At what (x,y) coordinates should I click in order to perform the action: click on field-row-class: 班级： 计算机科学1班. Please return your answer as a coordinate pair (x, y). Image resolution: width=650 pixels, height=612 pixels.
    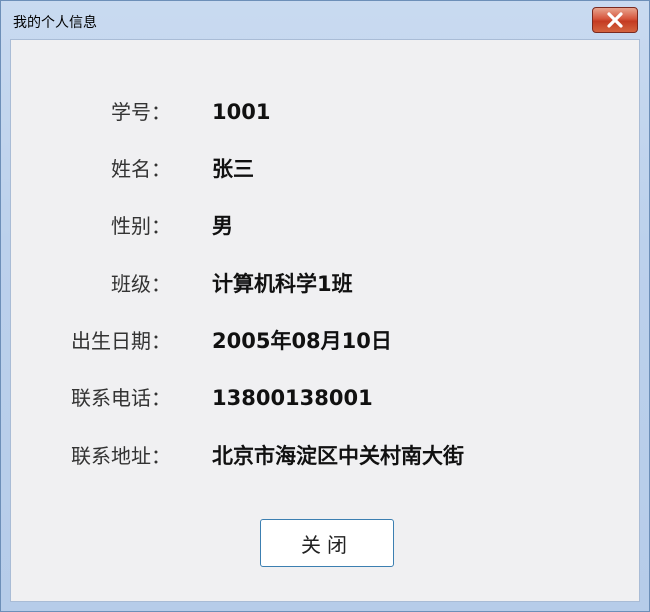
    Looking at the image, I should click on (326, 284).